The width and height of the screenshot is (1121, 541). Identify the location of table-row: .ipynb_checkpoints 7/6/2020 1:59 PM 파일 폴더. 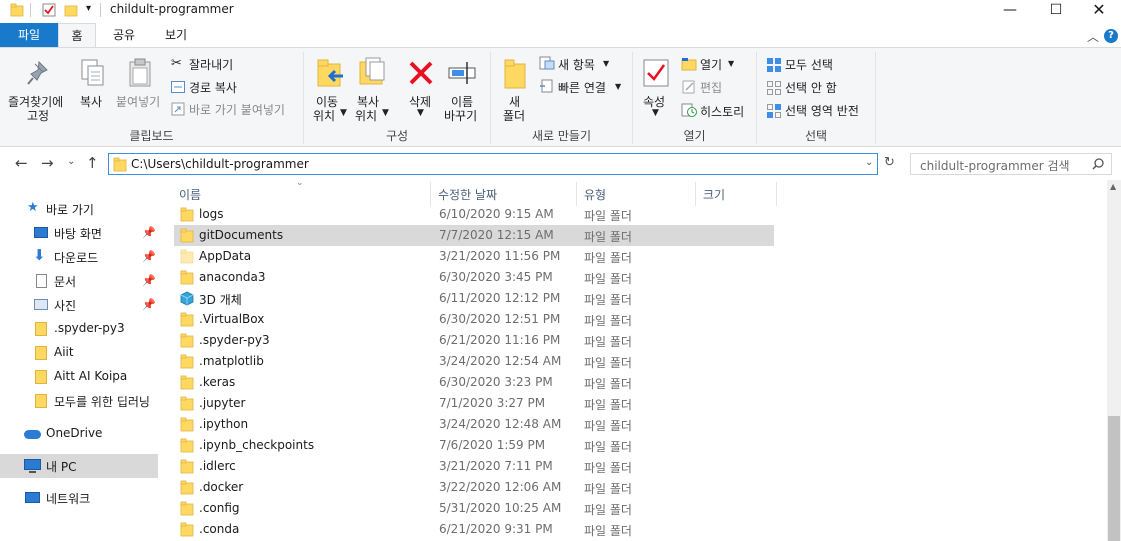
(474, 445).